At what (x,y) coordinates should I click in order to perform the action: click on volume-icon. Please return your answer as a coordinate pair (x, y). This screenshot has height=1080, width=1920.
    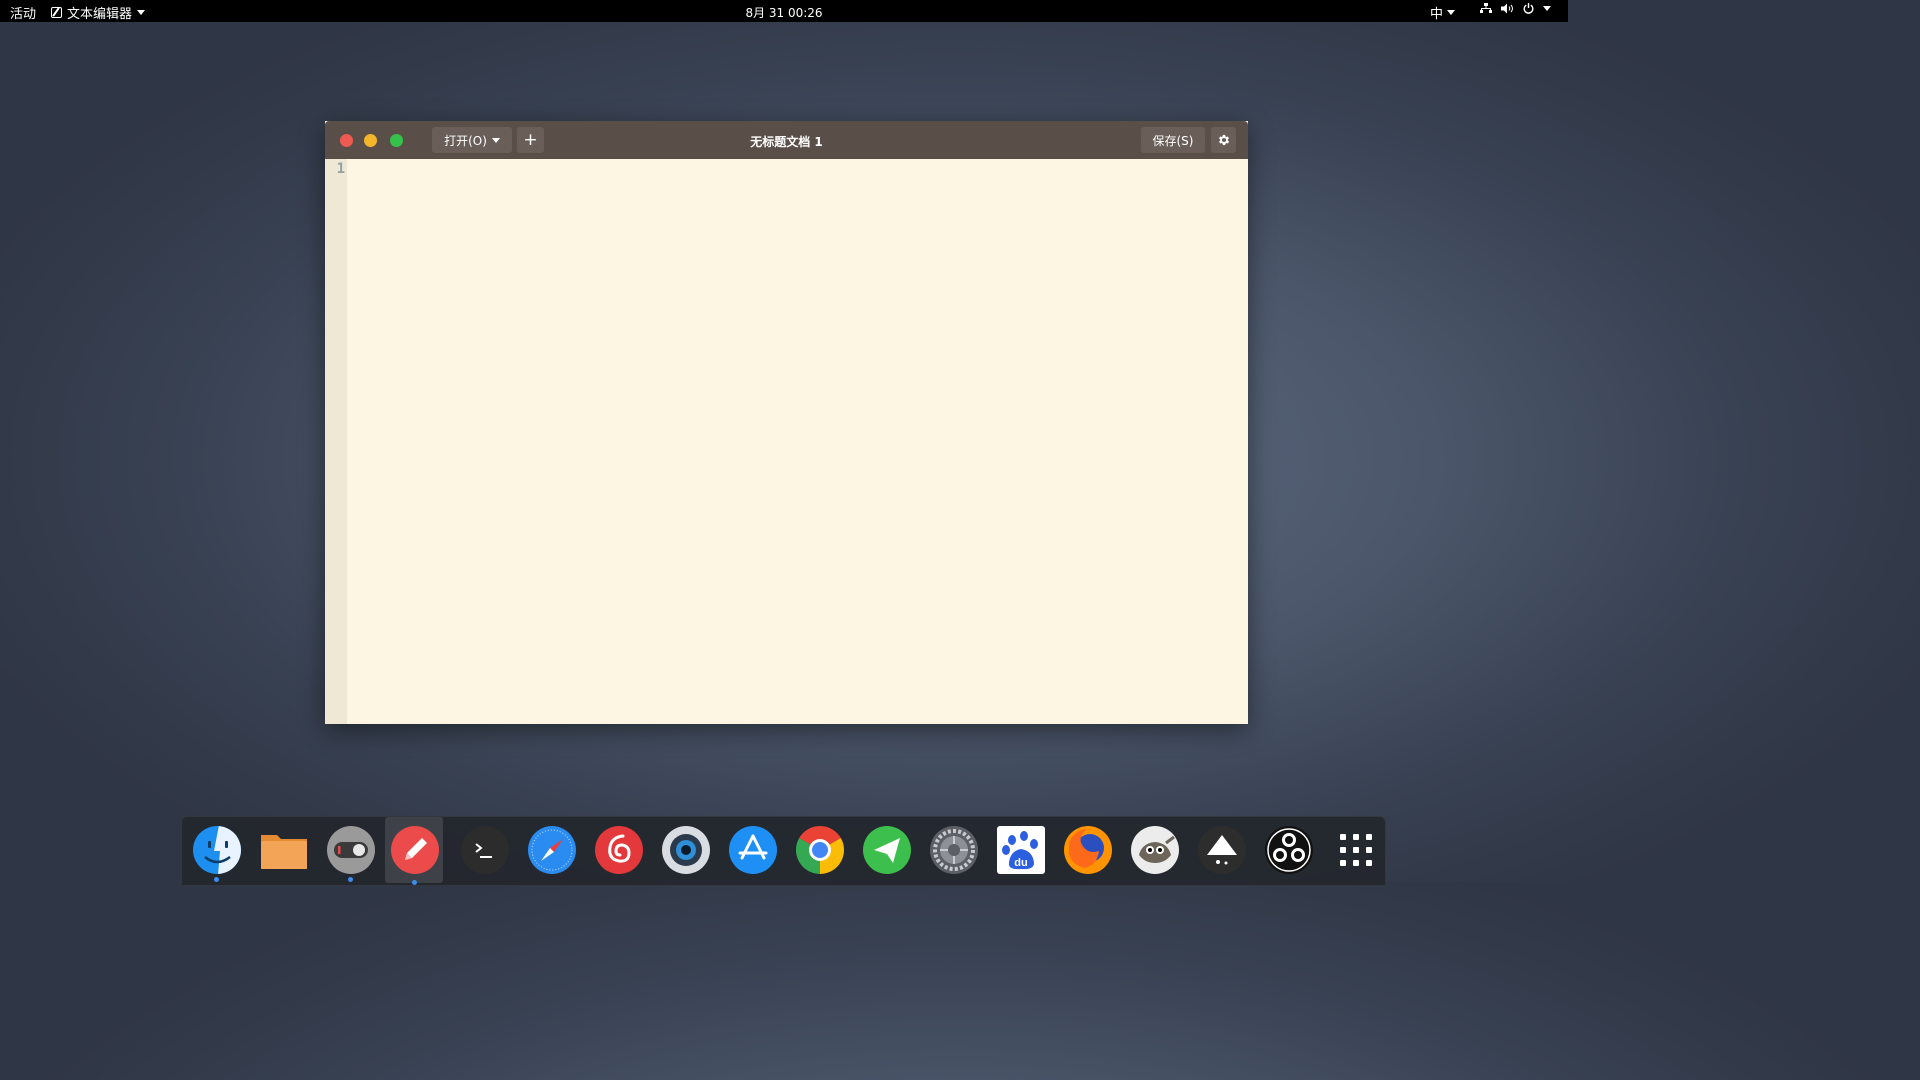
    Looking at the image, I should click on (1507, 8).